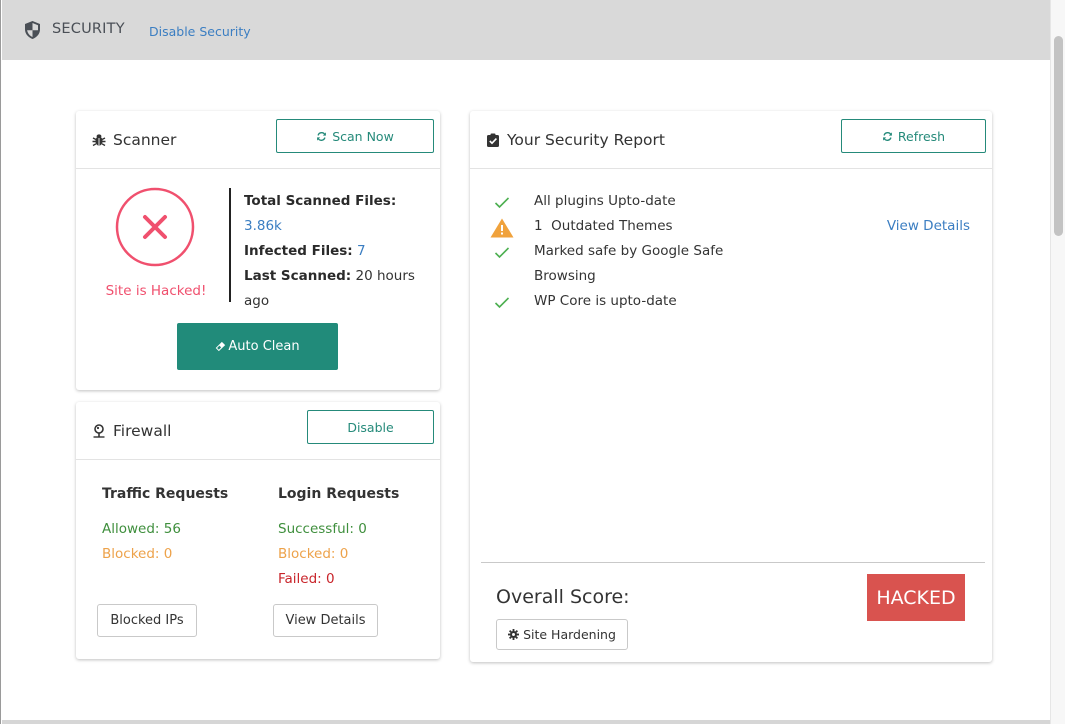 The height and width of the screenshot is (724, 1065). What do you see at coordinates (339, 494) in the screenshot?
I see `login-requests-header: Login Requests` at bounding box center [339, 494].